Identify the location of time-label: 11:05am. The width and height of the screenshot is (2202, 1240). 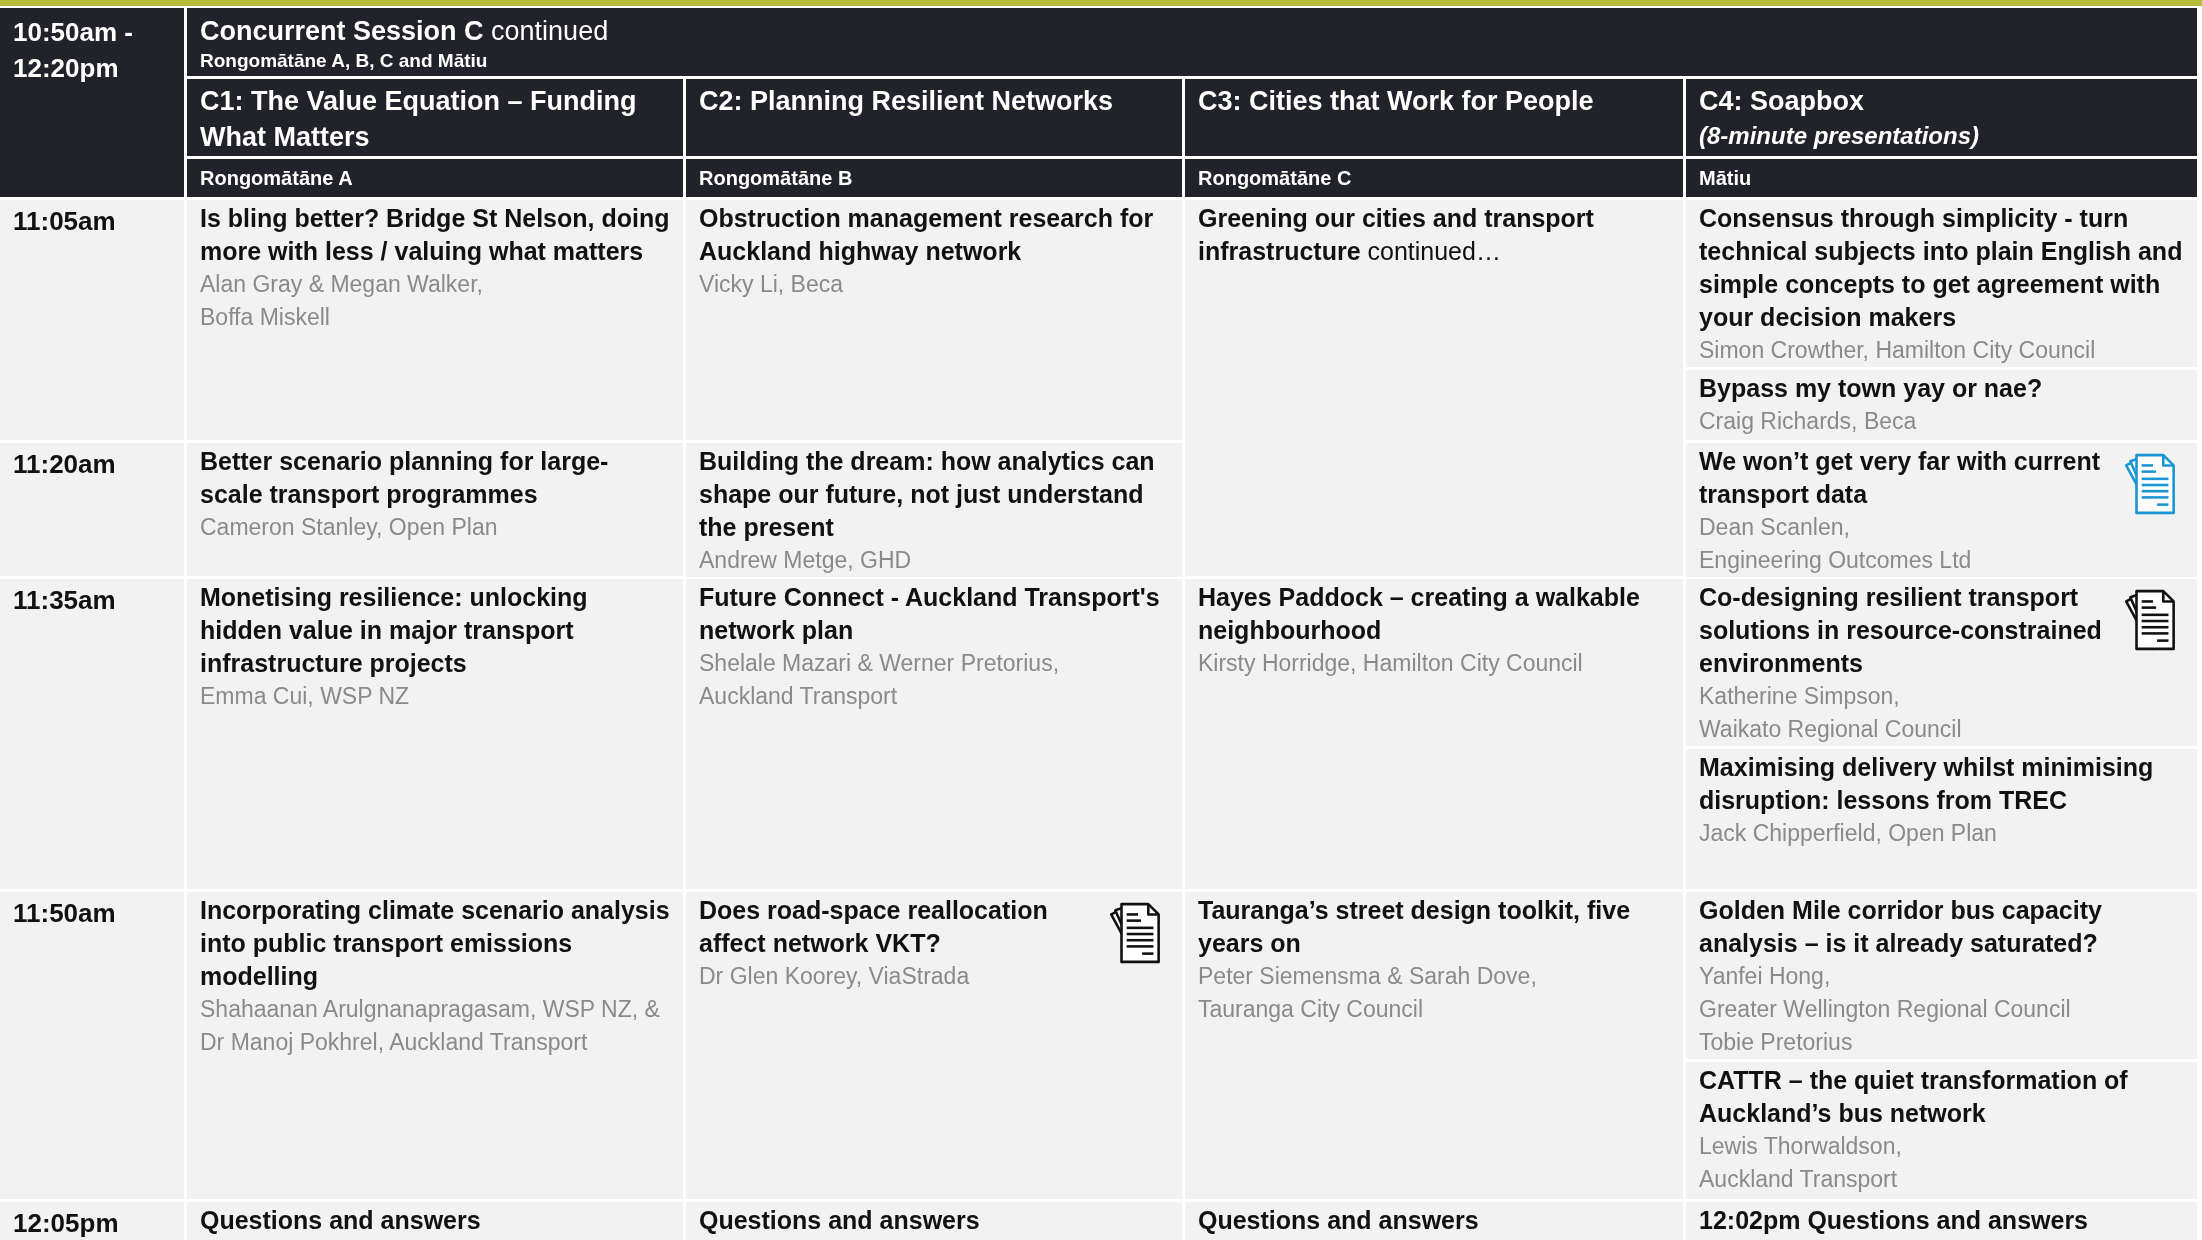
(65, 221).